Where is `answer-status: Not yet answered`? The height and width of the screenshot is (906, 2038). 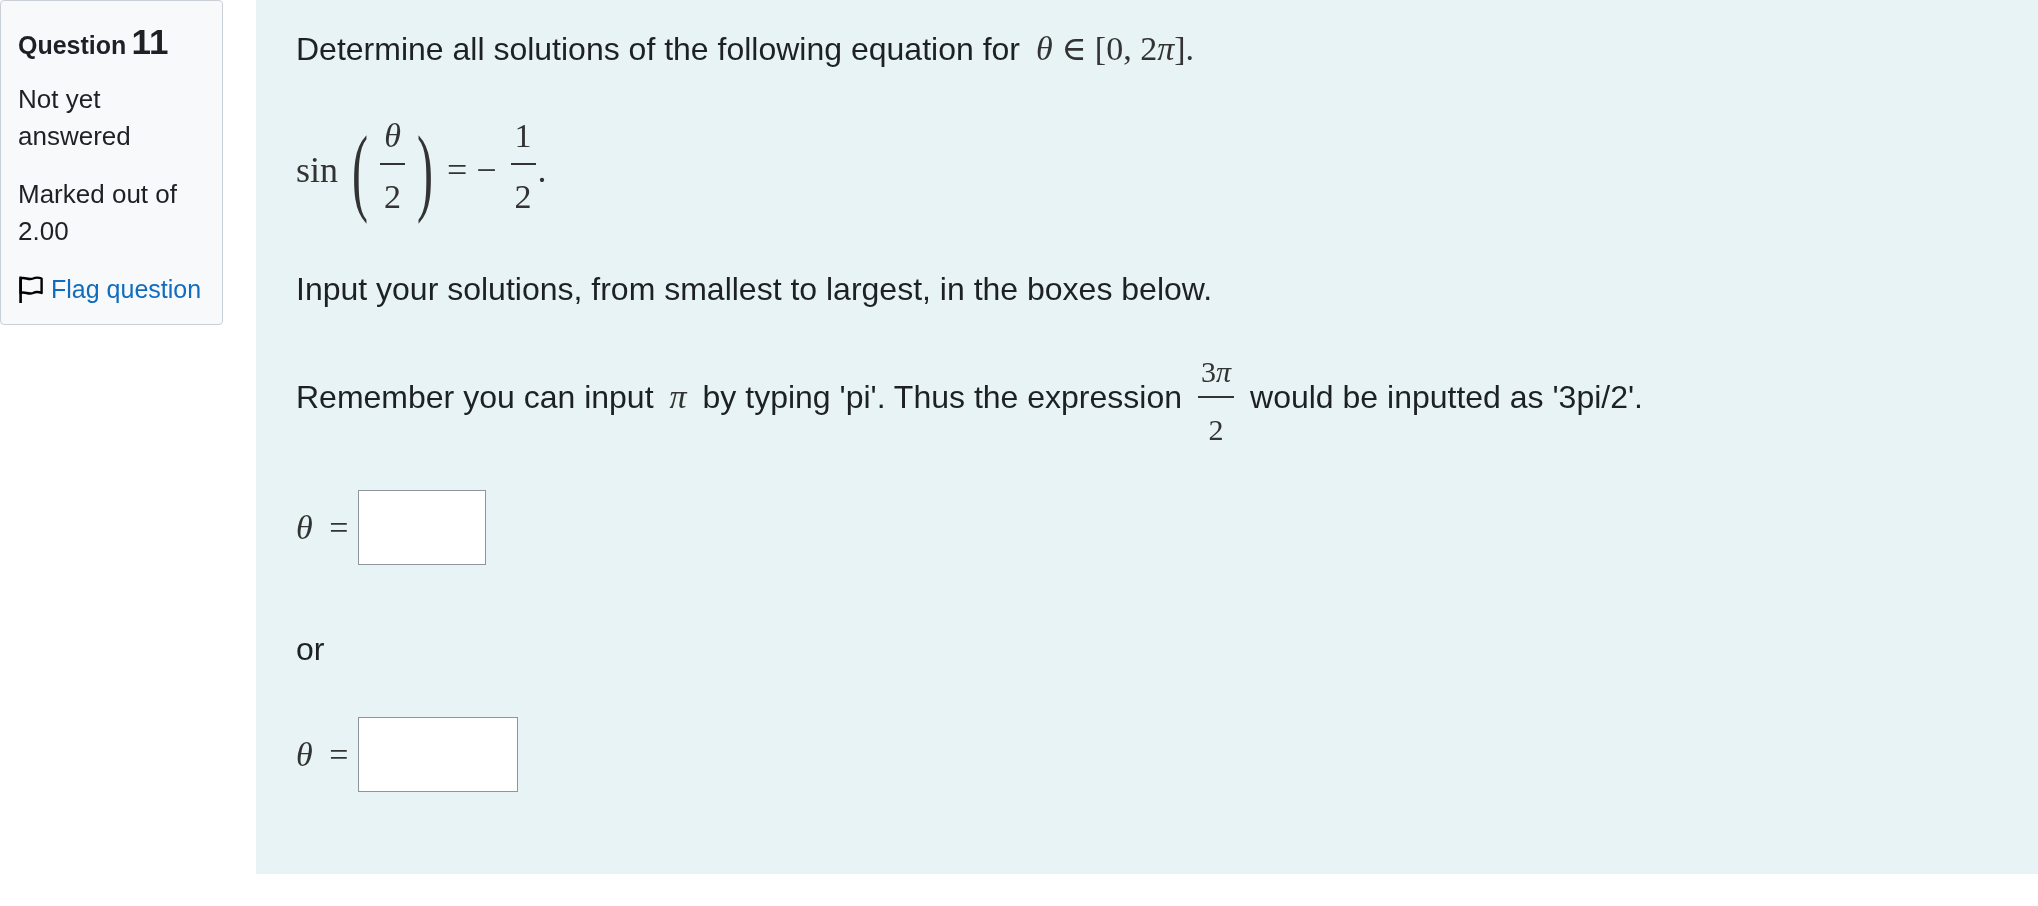
answer-status: Not yet answered is located at coordinates (75, 118).